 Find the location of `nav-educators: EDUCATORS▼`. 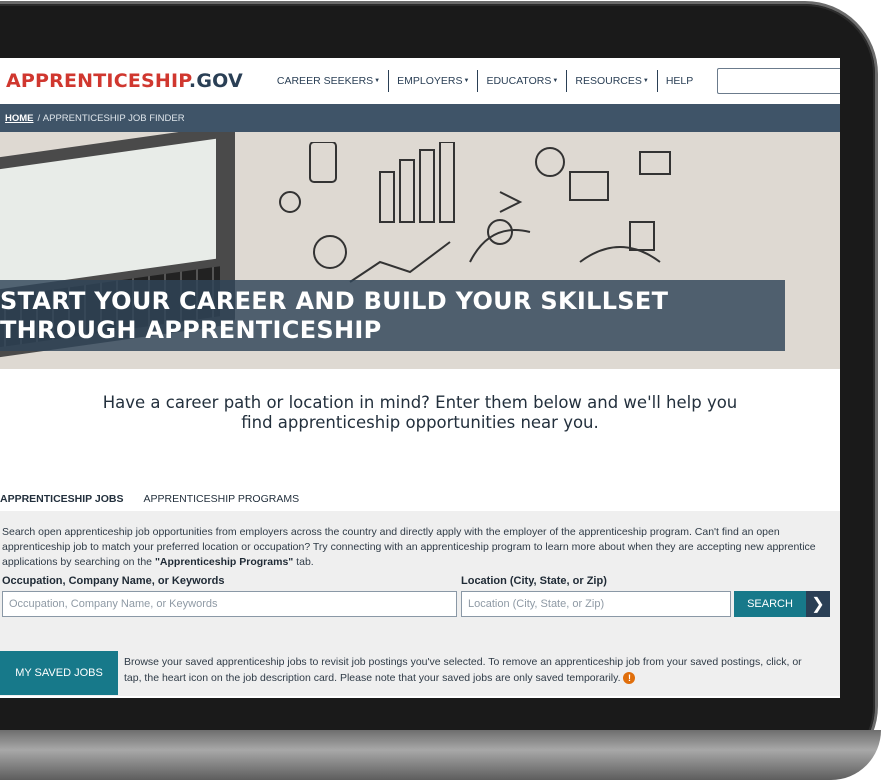

nav-educators: EDUCATORS▼ is located at coordinates (523, 81).